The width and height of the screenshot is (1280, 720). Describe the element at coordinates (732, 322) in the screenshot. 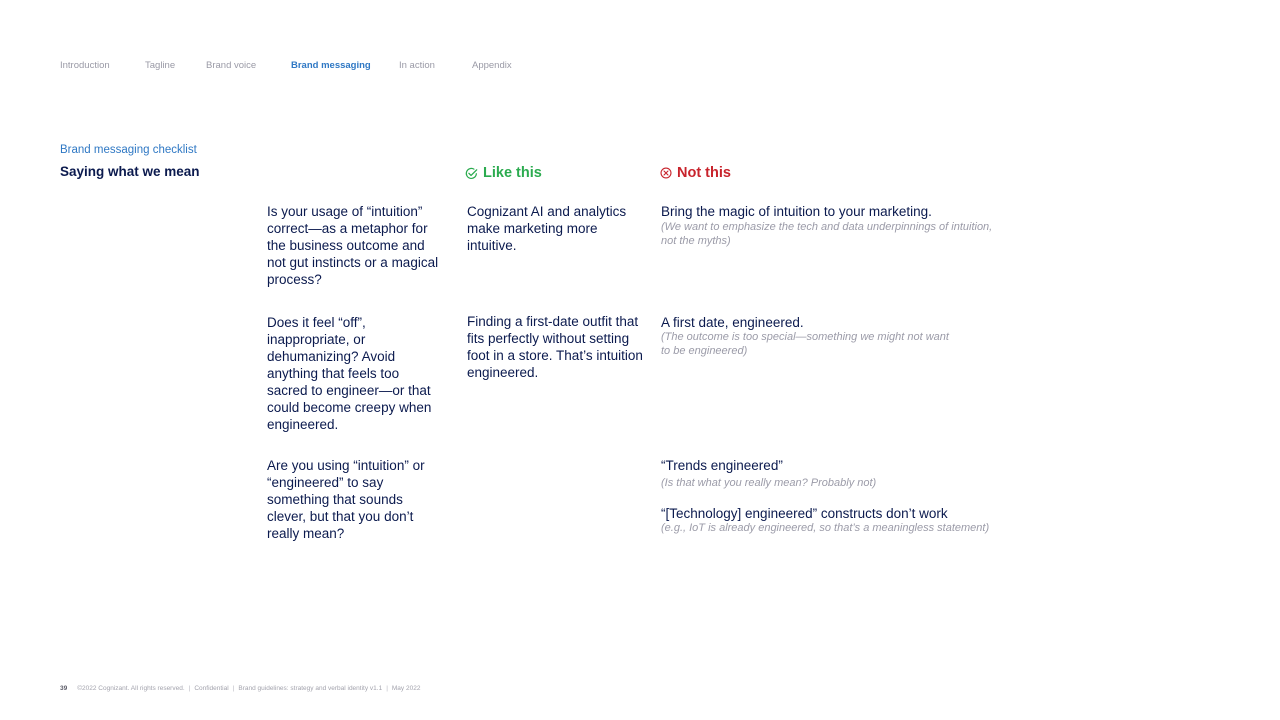

I see `not-example: A first date, engineered.` at that location.